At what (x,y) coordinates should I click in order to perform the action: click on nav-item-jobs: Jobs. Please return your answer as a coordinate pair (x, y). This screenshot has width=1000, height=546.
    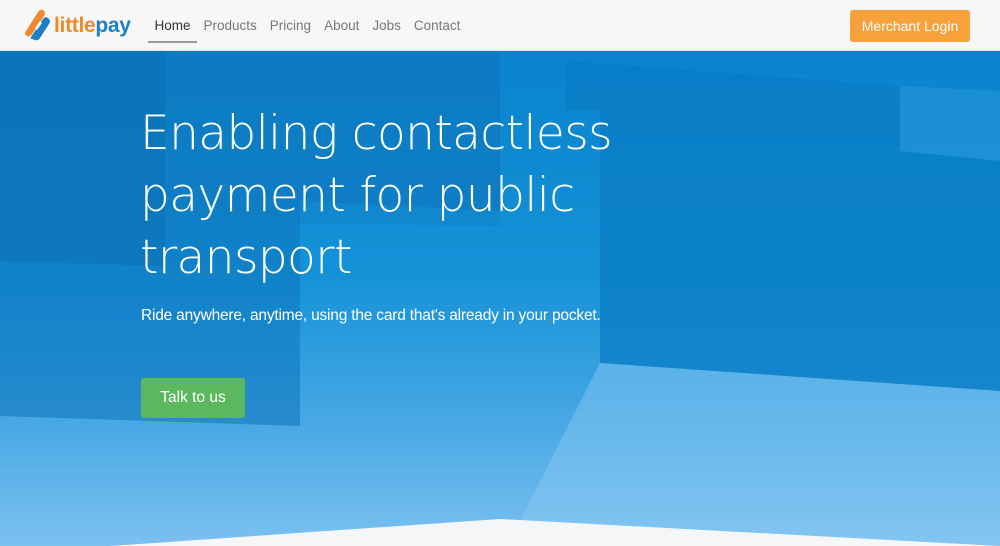
    Looking at the image, I should click on (387, 25).